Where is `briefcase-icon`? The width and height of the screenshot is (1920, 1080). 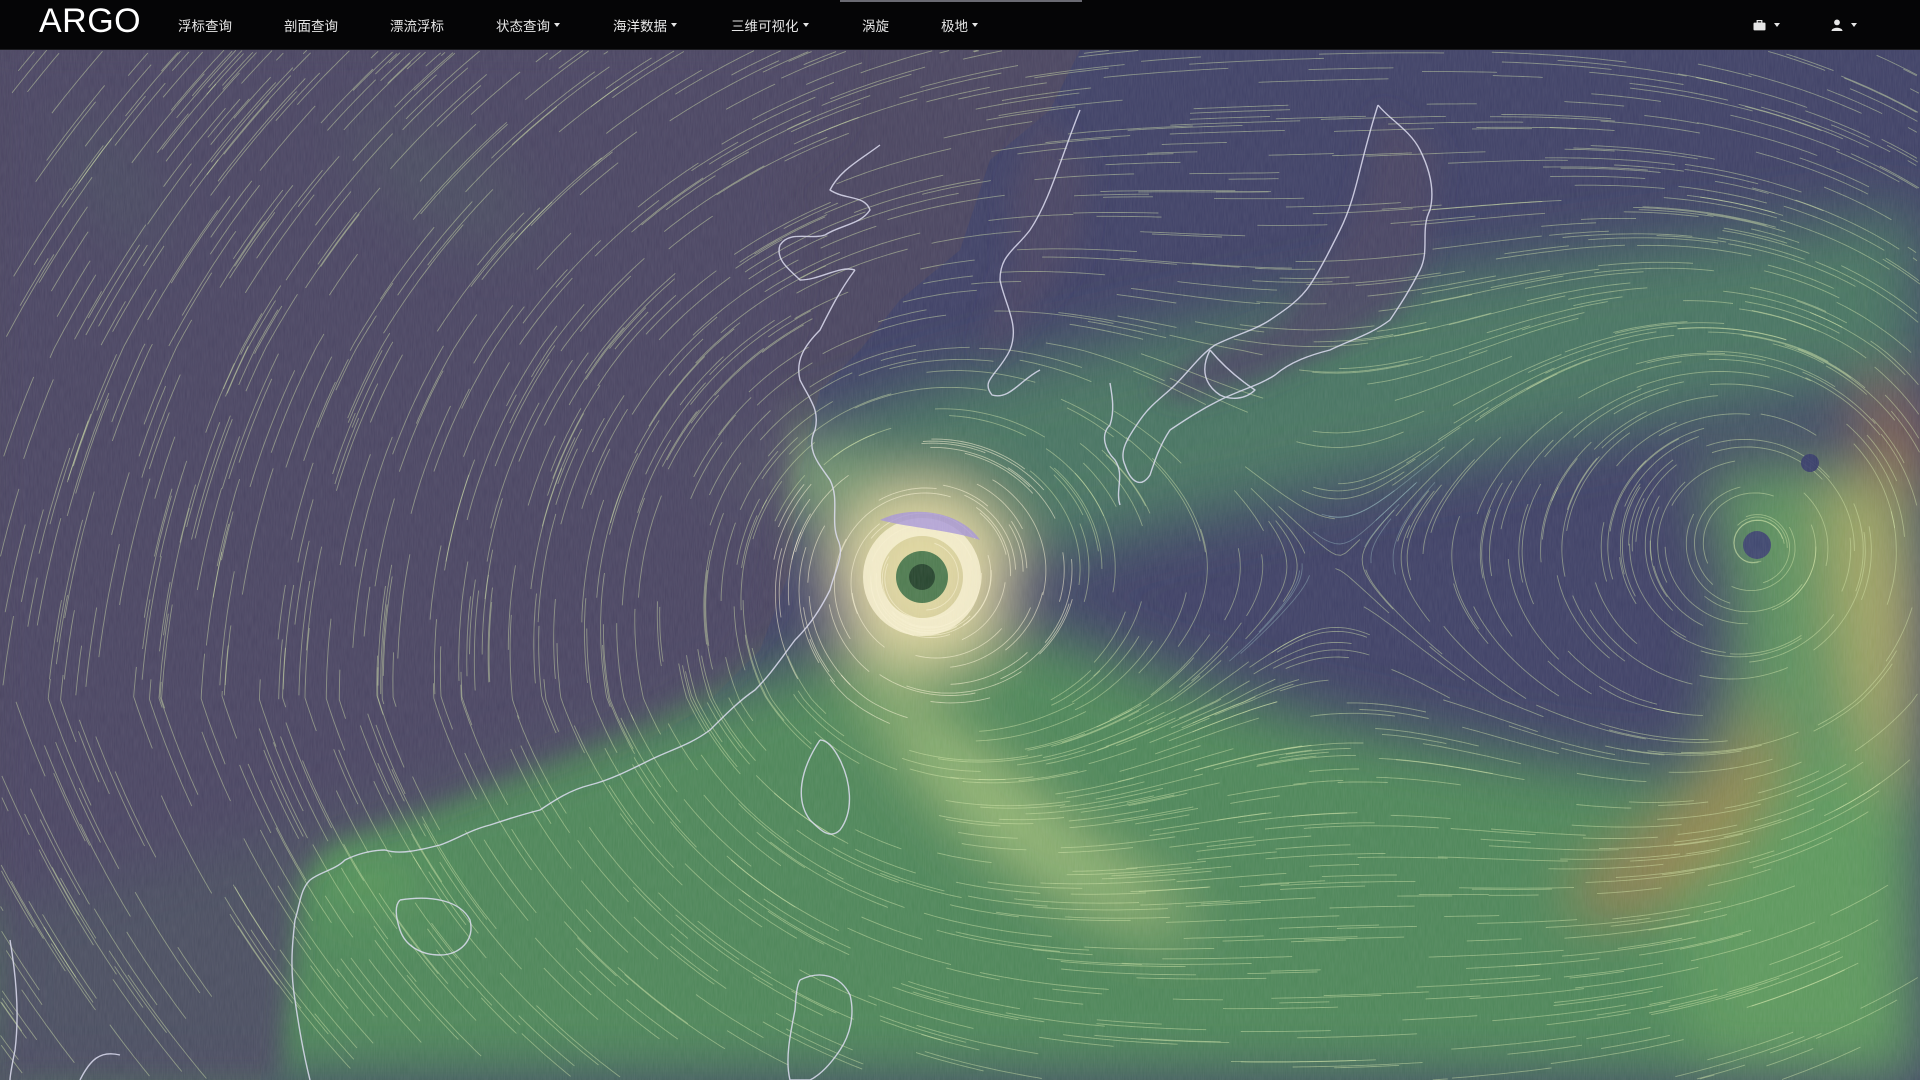
briefcase-icon is located at coordinates (1759, 24).